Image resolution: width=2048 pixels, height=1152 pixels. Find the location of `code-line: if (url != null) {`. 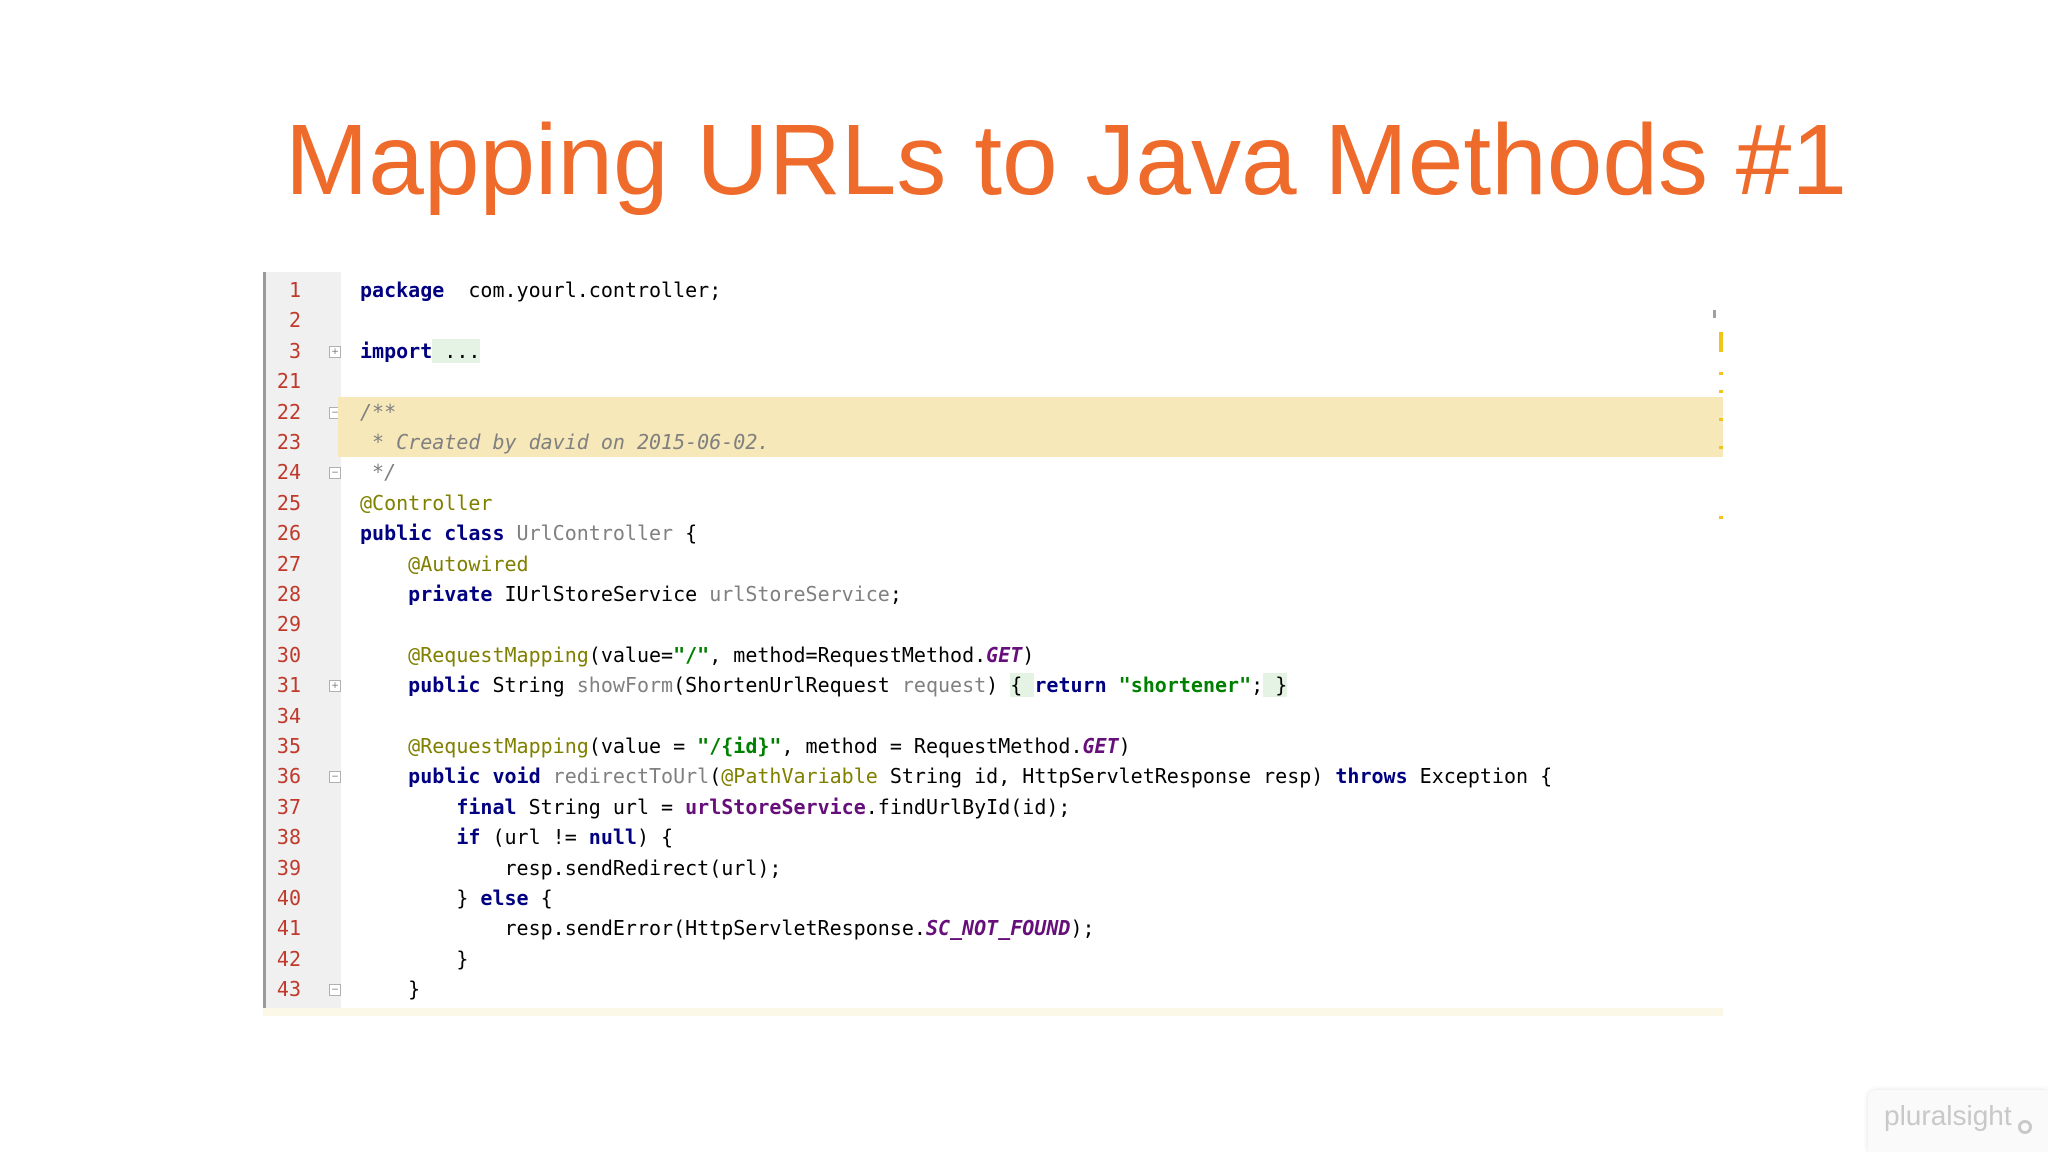

code-line: if (url != null) { is located at coordinates (1030, 837).